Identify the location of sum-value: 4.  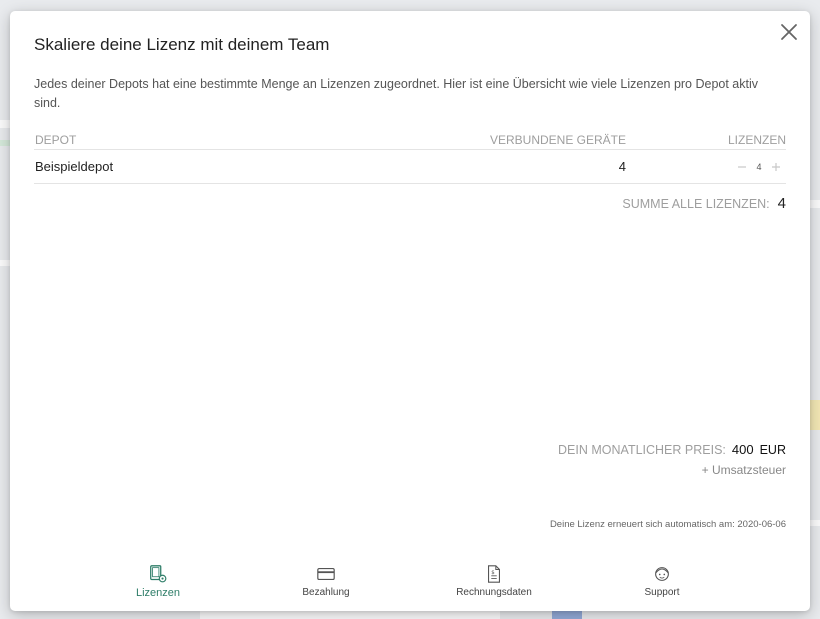
(781, 203).